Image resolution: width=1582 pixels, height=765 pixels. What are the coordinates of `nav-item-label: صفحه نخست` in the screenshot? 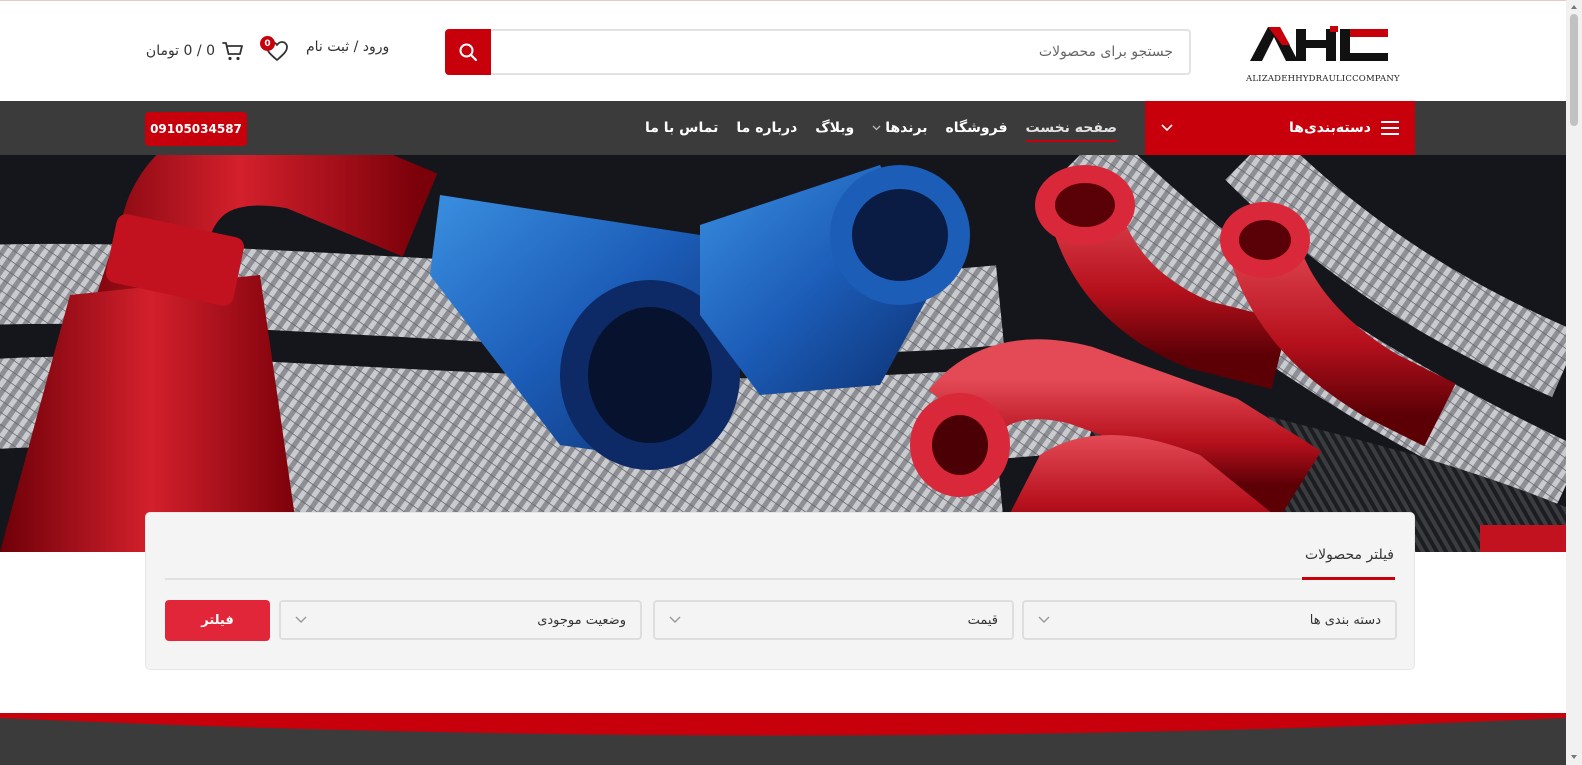 It's located at (1071, 128).